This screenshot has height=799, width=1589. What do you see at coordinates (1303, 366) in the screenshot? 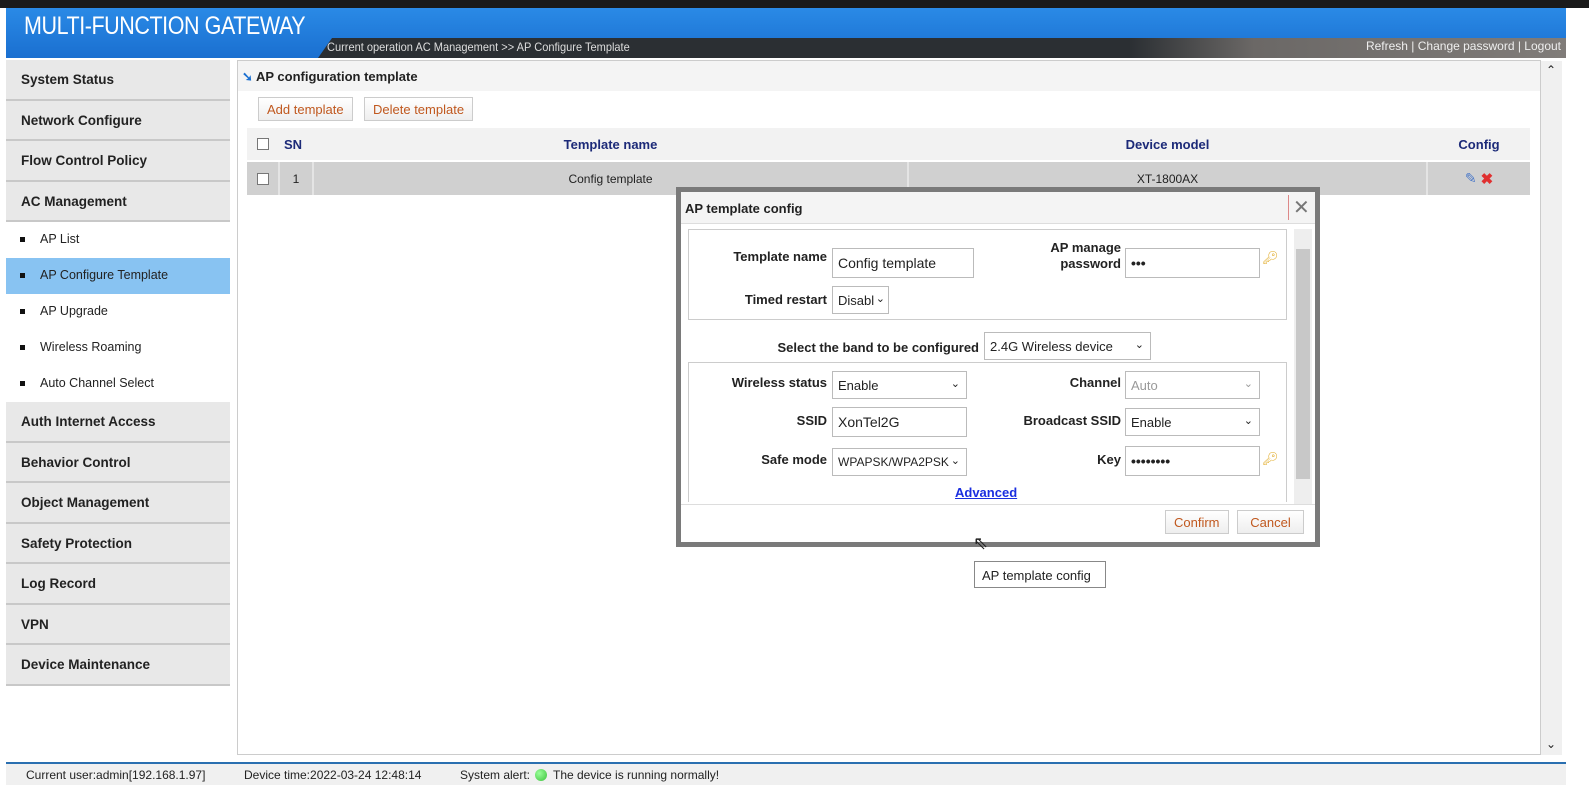
I see `dialog-scrollbar` at bounding box center [1303, 366].